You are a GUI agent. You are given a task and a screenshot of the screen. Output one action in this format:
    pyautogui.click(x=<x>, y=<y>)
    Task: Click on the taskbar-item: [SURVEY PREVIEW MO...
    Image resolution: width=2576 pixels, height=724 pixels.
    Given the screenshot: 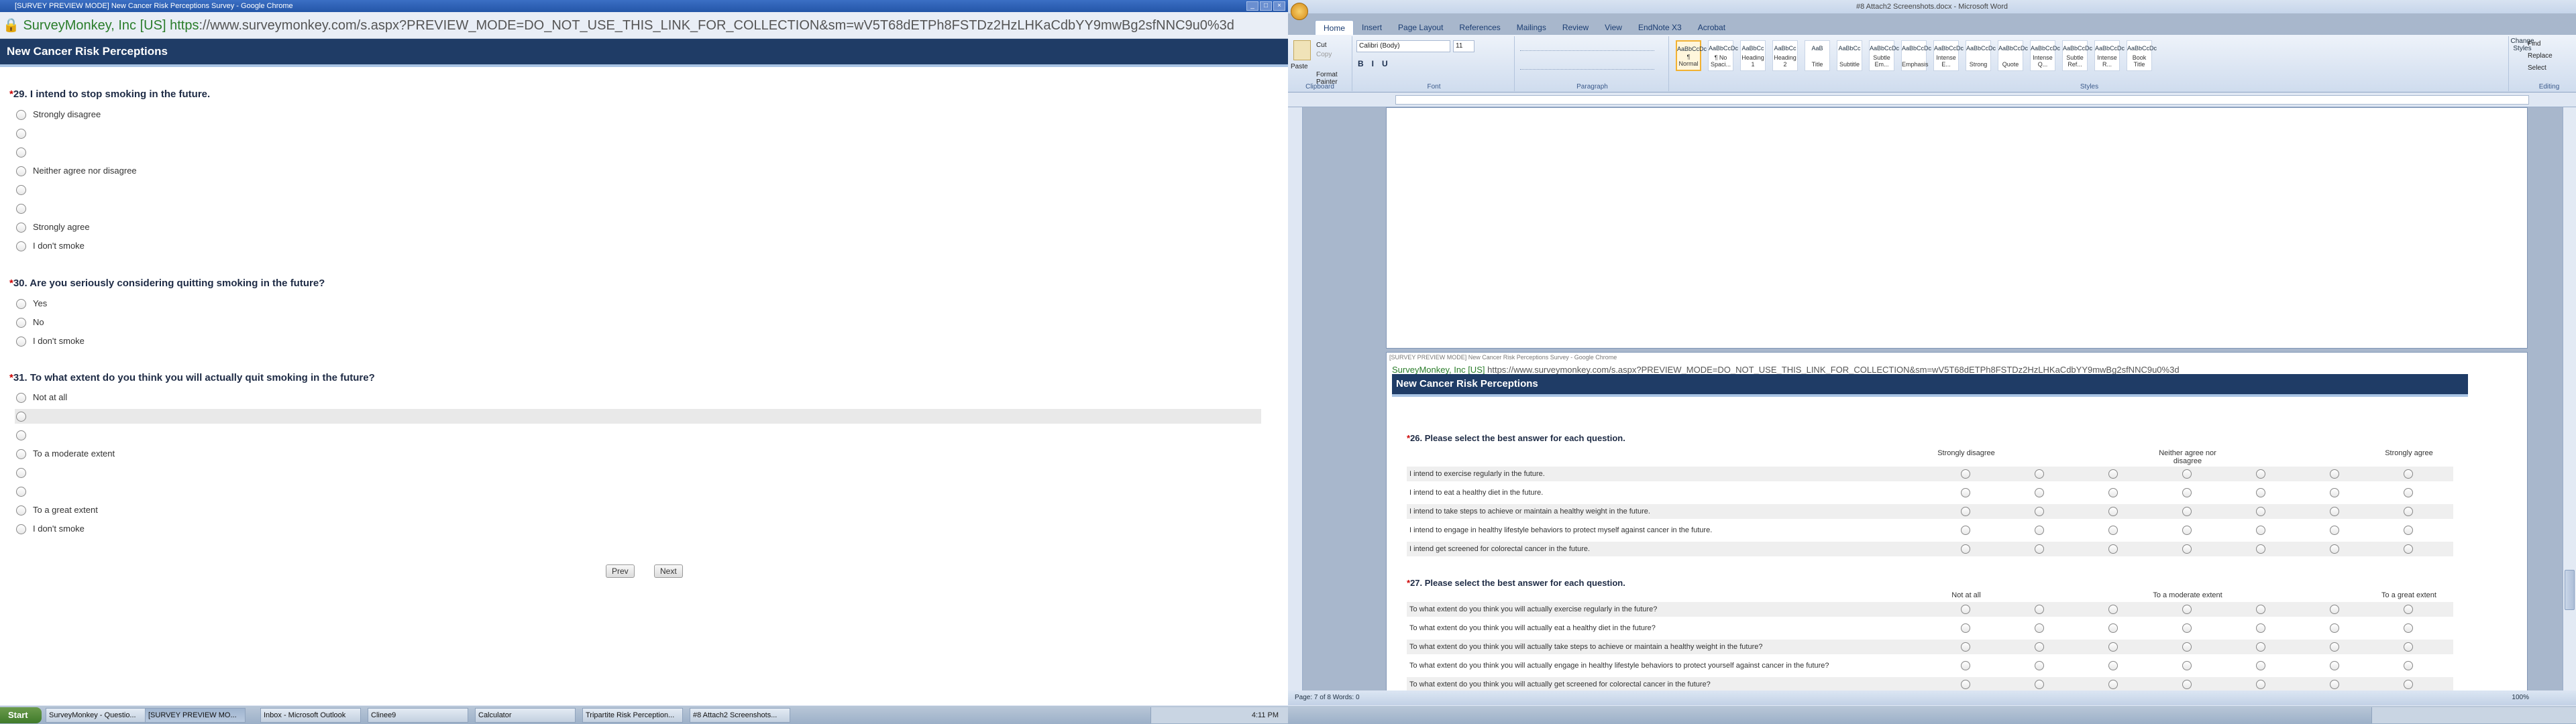 What is the action you would take?
    pyautogui.click(x=195, y=715)
    